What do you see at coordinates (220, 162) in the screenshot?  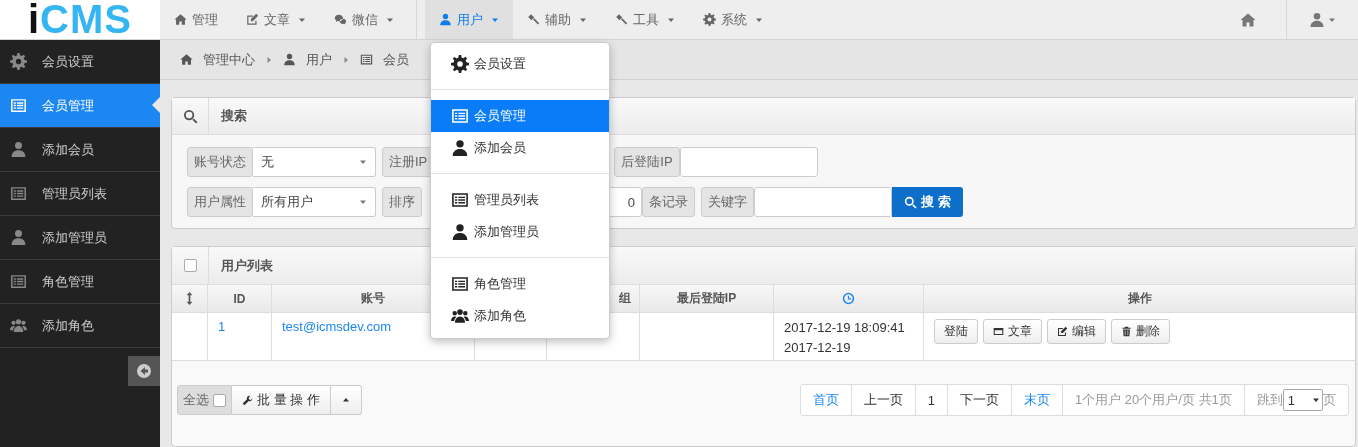 I see `field-label: 账号状态` at bounding box center [220, 162].